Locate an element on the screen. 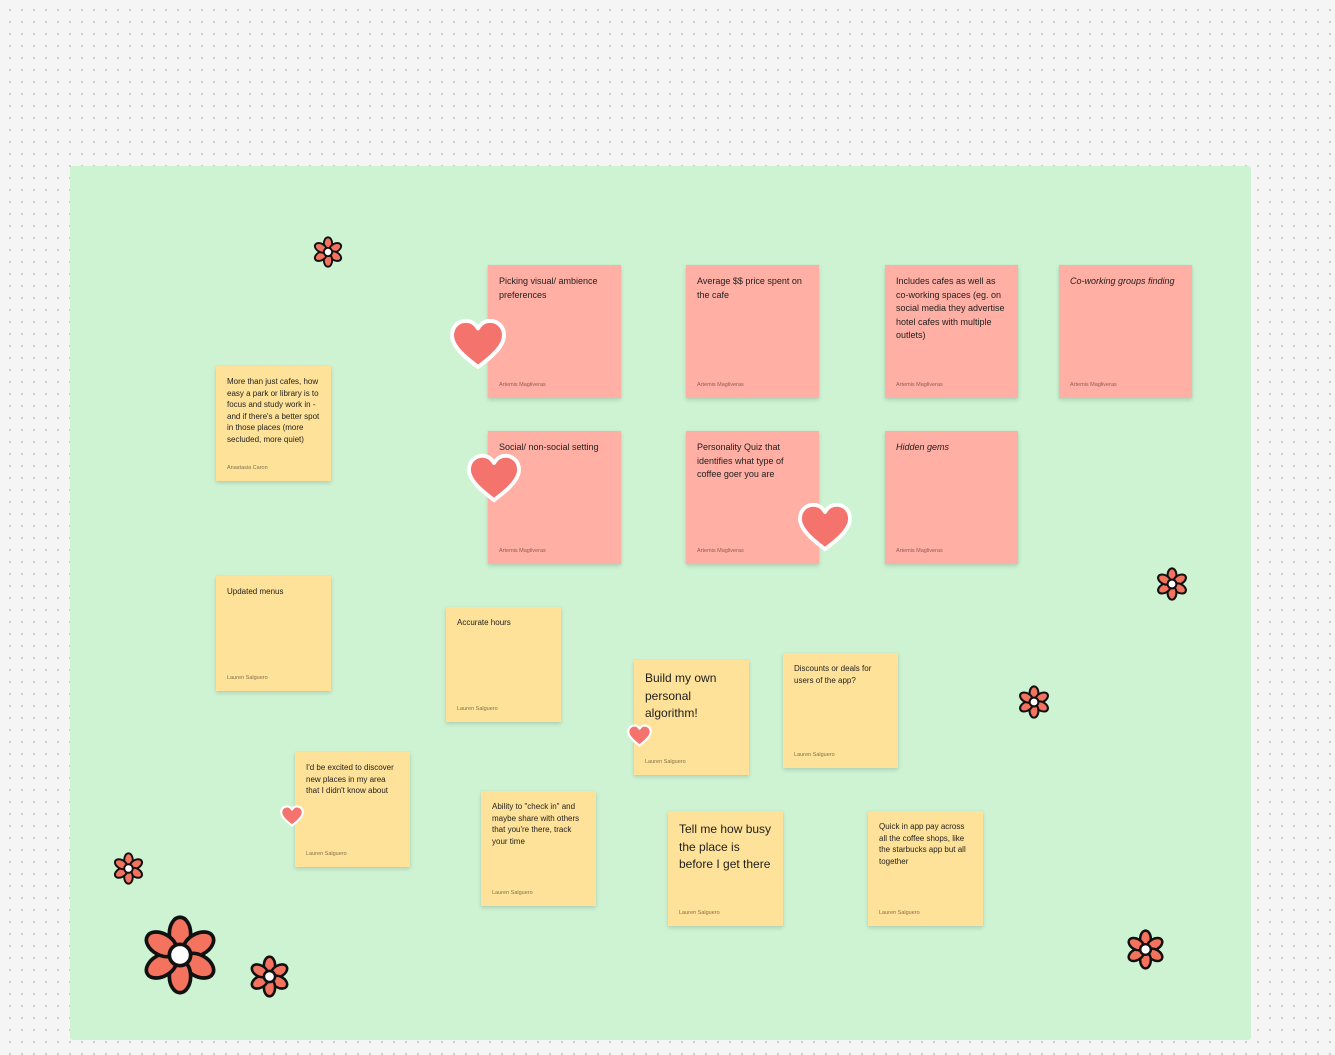 This screenshot has height=1055, width=1335. note-text: Build my own personal algorithm! is located at coordinates (681, 695).